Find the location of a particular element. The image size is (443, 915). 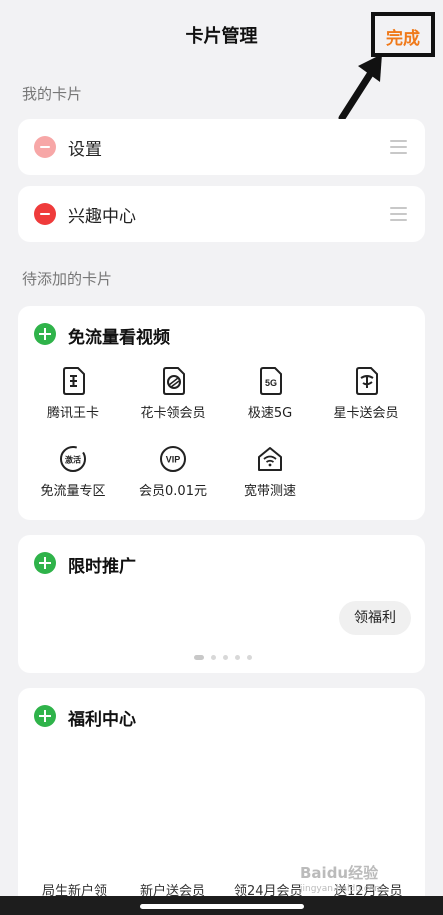

huaka-sim-icon is located at coordinates (174, 381).